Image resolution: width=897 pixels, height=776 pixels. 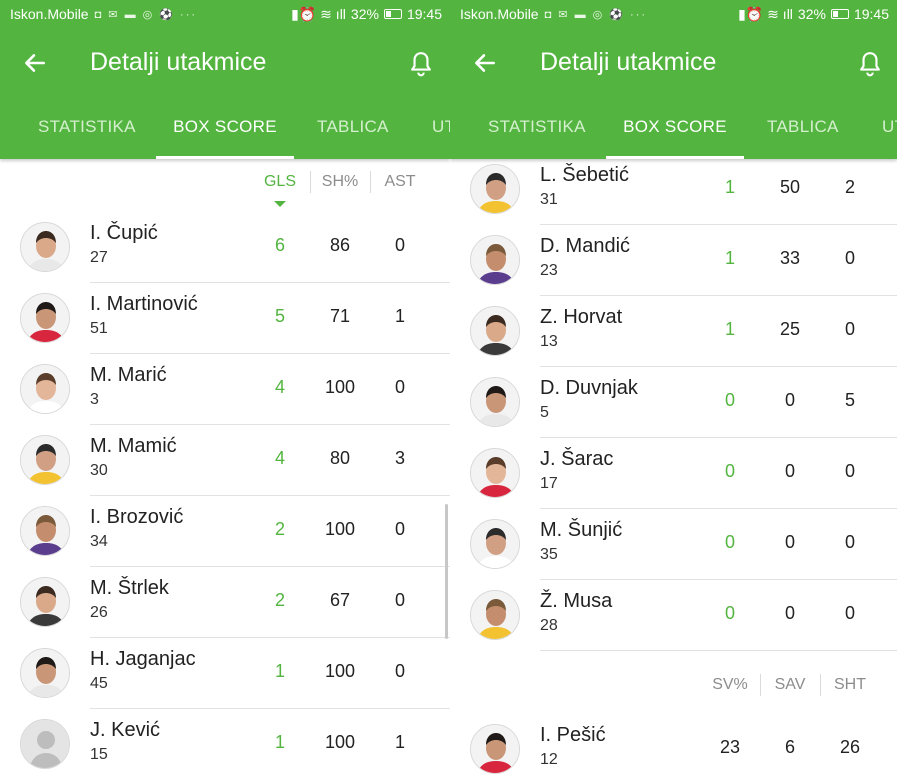 I want to click on scrollbar, so click(x=446, y=571).